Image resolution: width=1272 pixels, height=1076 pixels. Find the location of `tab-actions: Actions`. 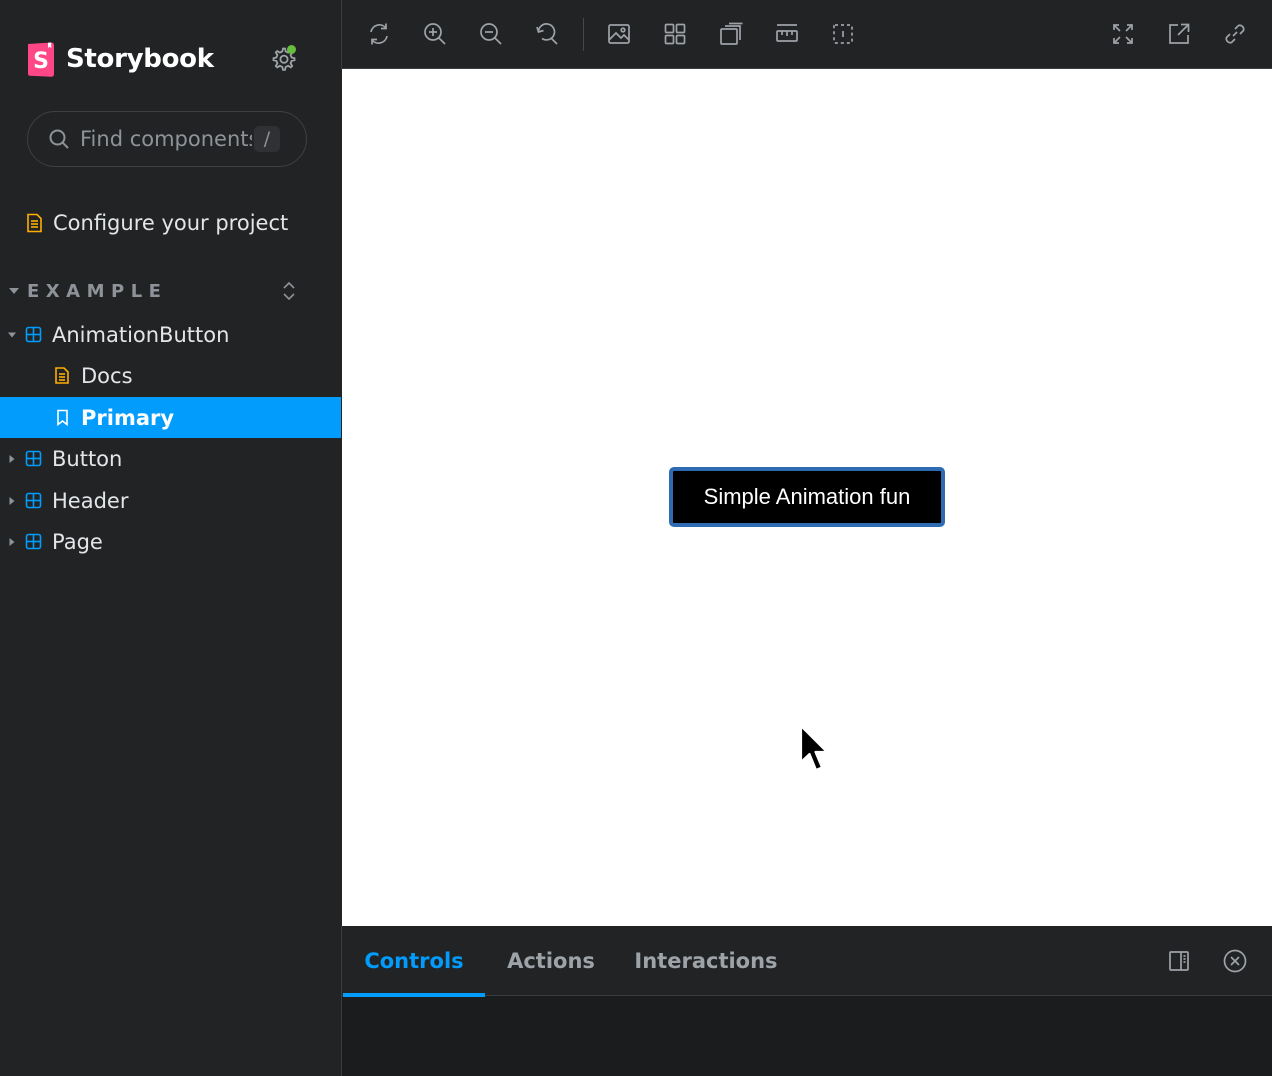

tab-actions: Actions is located at coordinates (551, 961).